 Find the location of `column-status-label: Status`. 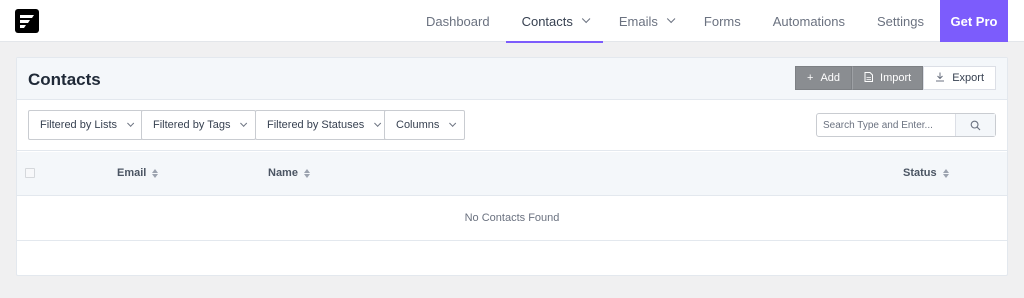

column-status-label: Status is located at coordinates (920, 173).